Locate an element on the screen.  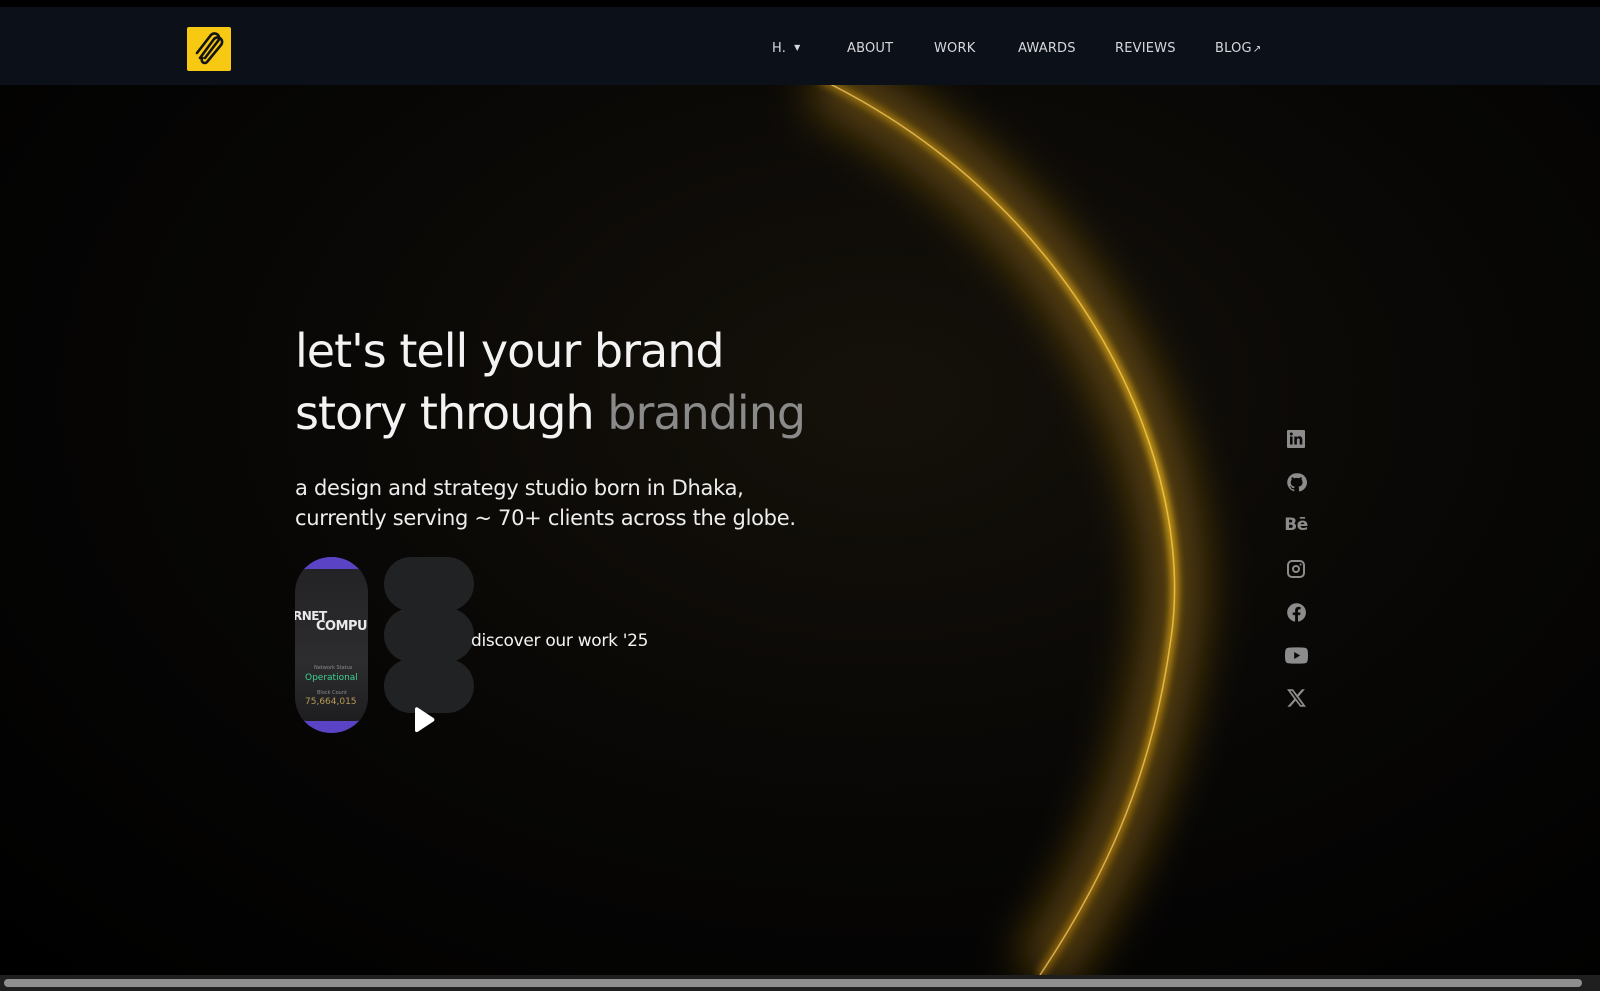
social-link-facebook is located at coordinates (1296, 612).